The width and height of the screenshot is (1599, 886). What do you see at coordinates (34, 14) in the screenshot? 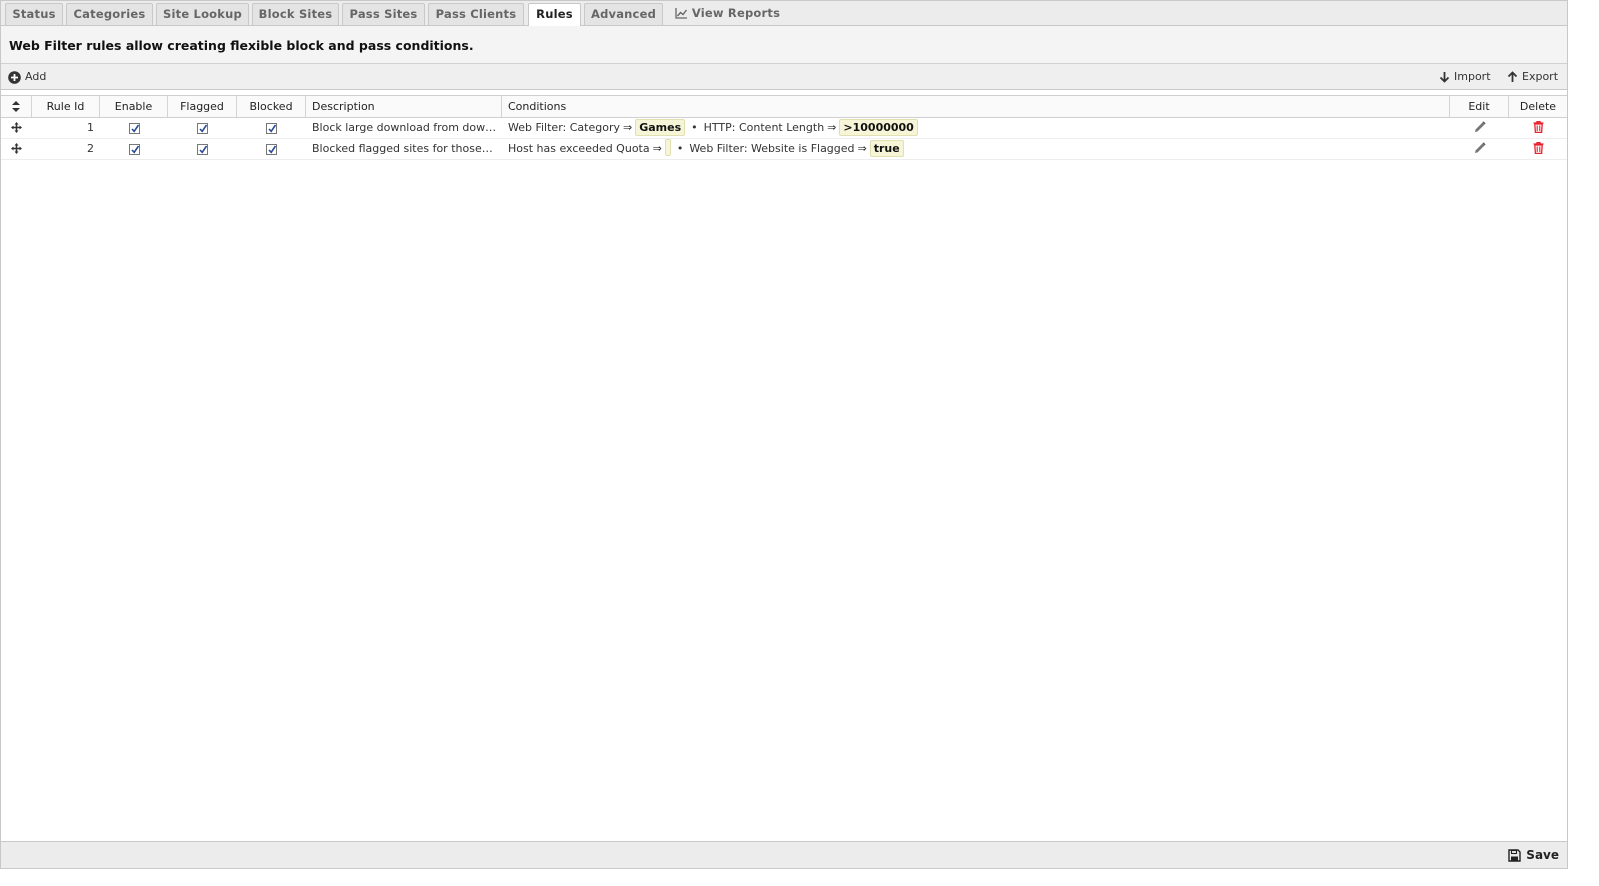
I see `tab-status: Status` at bounding box center [34, 14].